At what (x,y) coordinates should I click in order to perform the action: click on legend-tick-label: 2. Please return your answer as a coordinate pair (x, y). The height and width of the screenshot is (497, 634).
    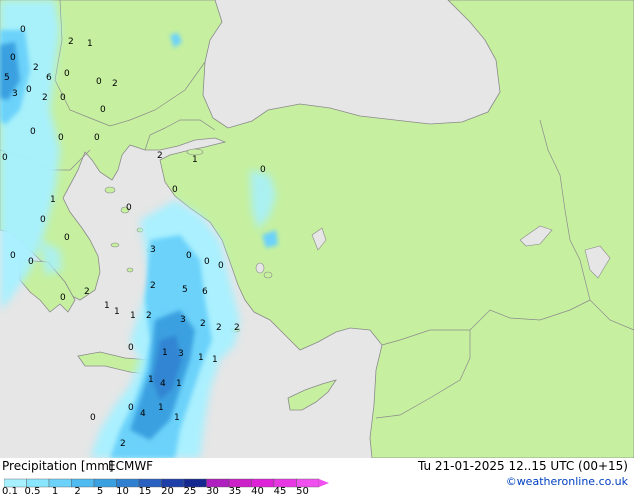
    Looking at the image, I should click on (77, 491).